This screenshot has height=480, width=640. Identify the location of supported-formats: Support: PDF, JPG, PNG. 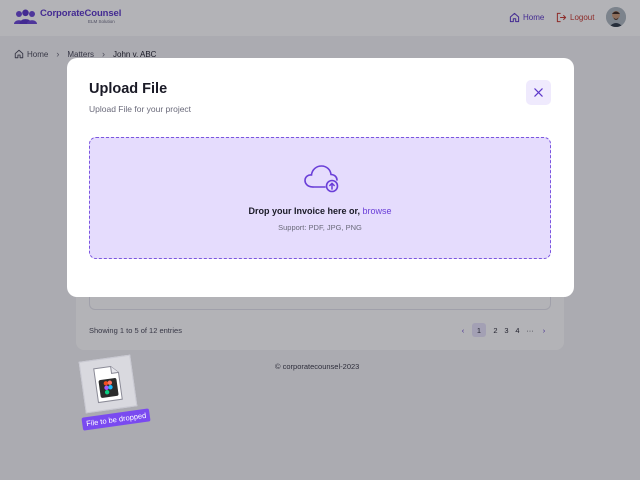
(320, 227).